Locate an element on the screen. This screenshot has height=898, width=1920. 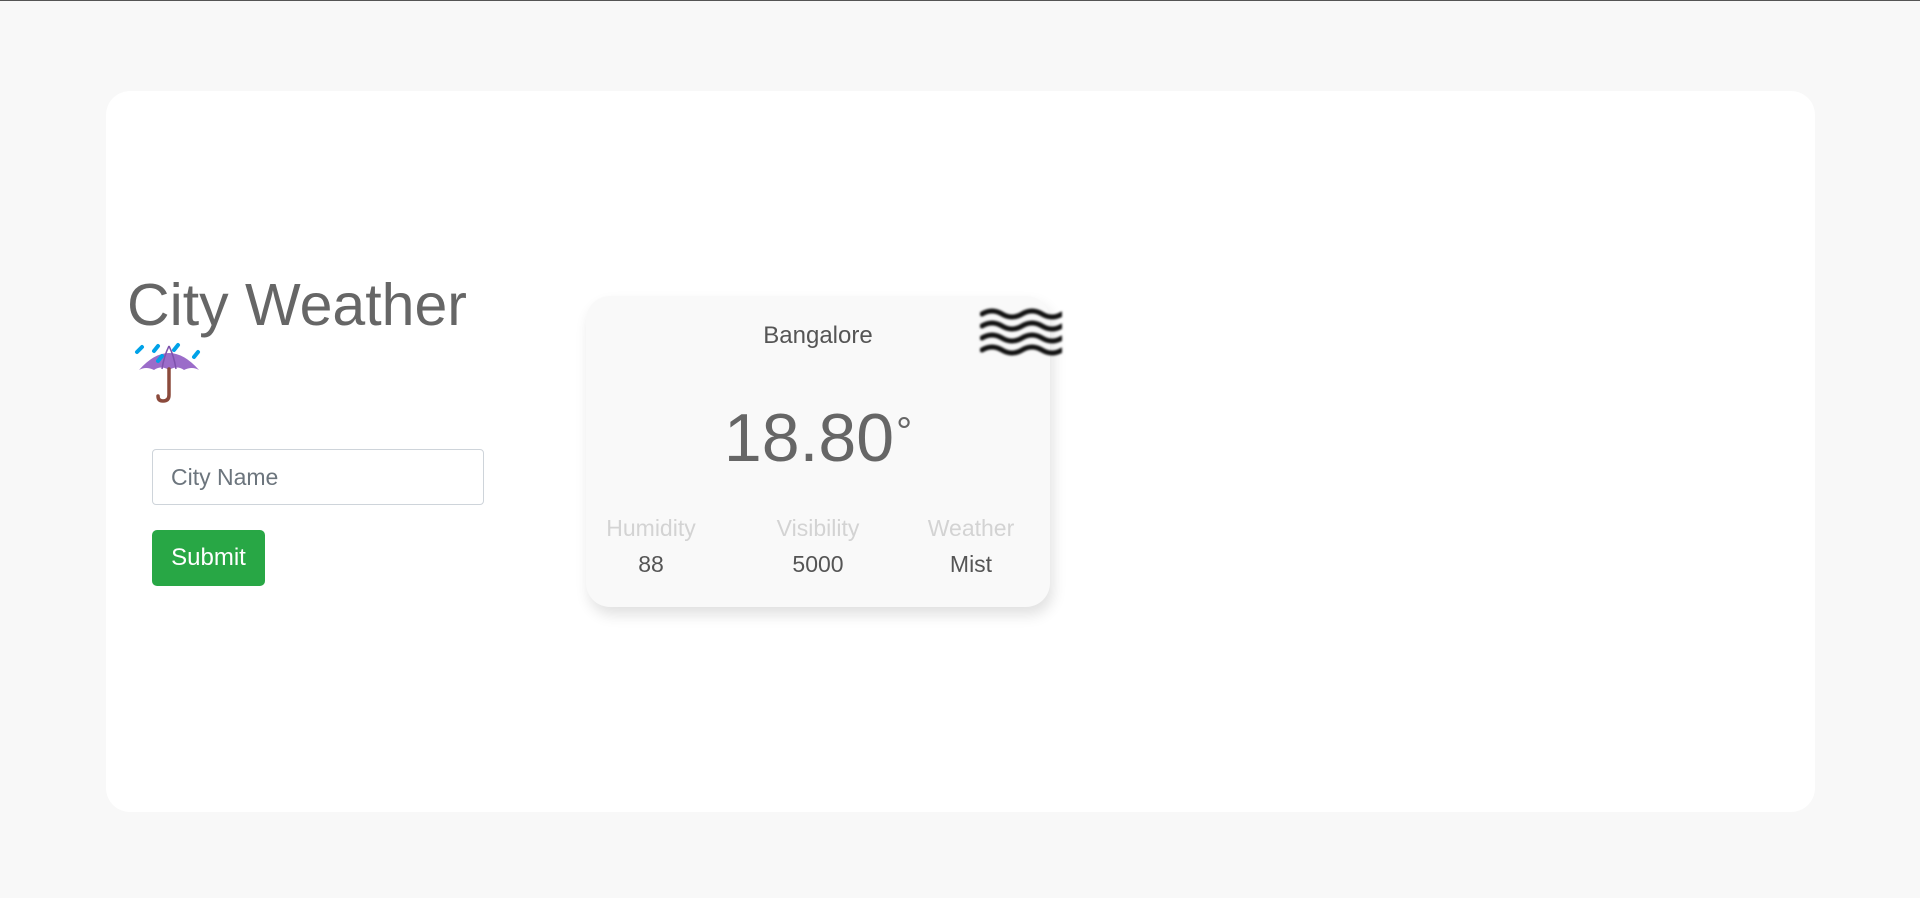
stat-visibility: Visibility 5000 is located at coordinates (818, 546).